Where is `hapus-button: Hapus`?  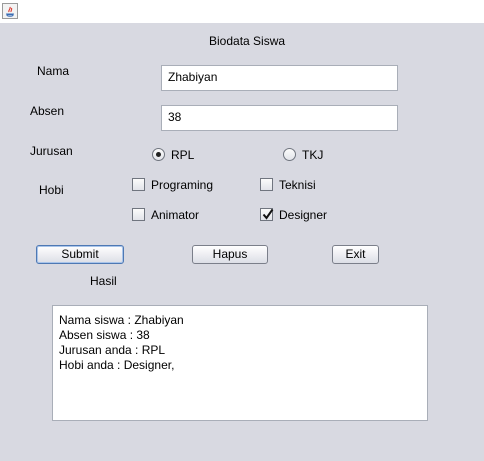 hapus-button: Hapus is located at coordinates (230, 254).